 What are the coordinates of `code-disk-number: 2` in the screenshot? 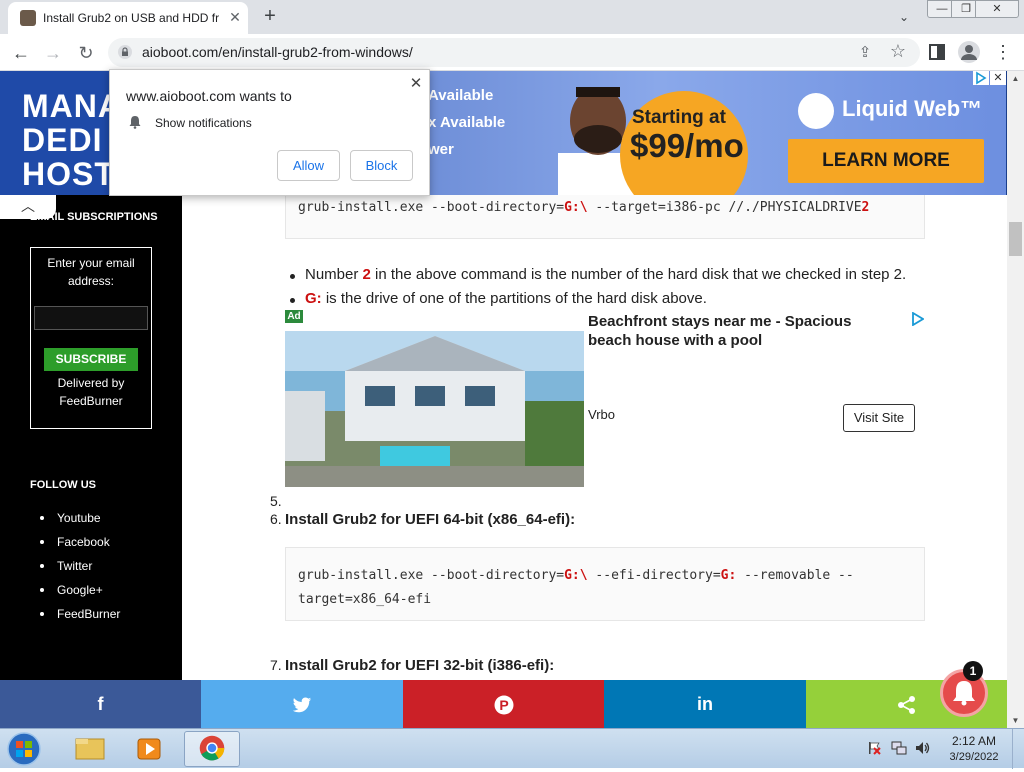 It's located at (865, 207).